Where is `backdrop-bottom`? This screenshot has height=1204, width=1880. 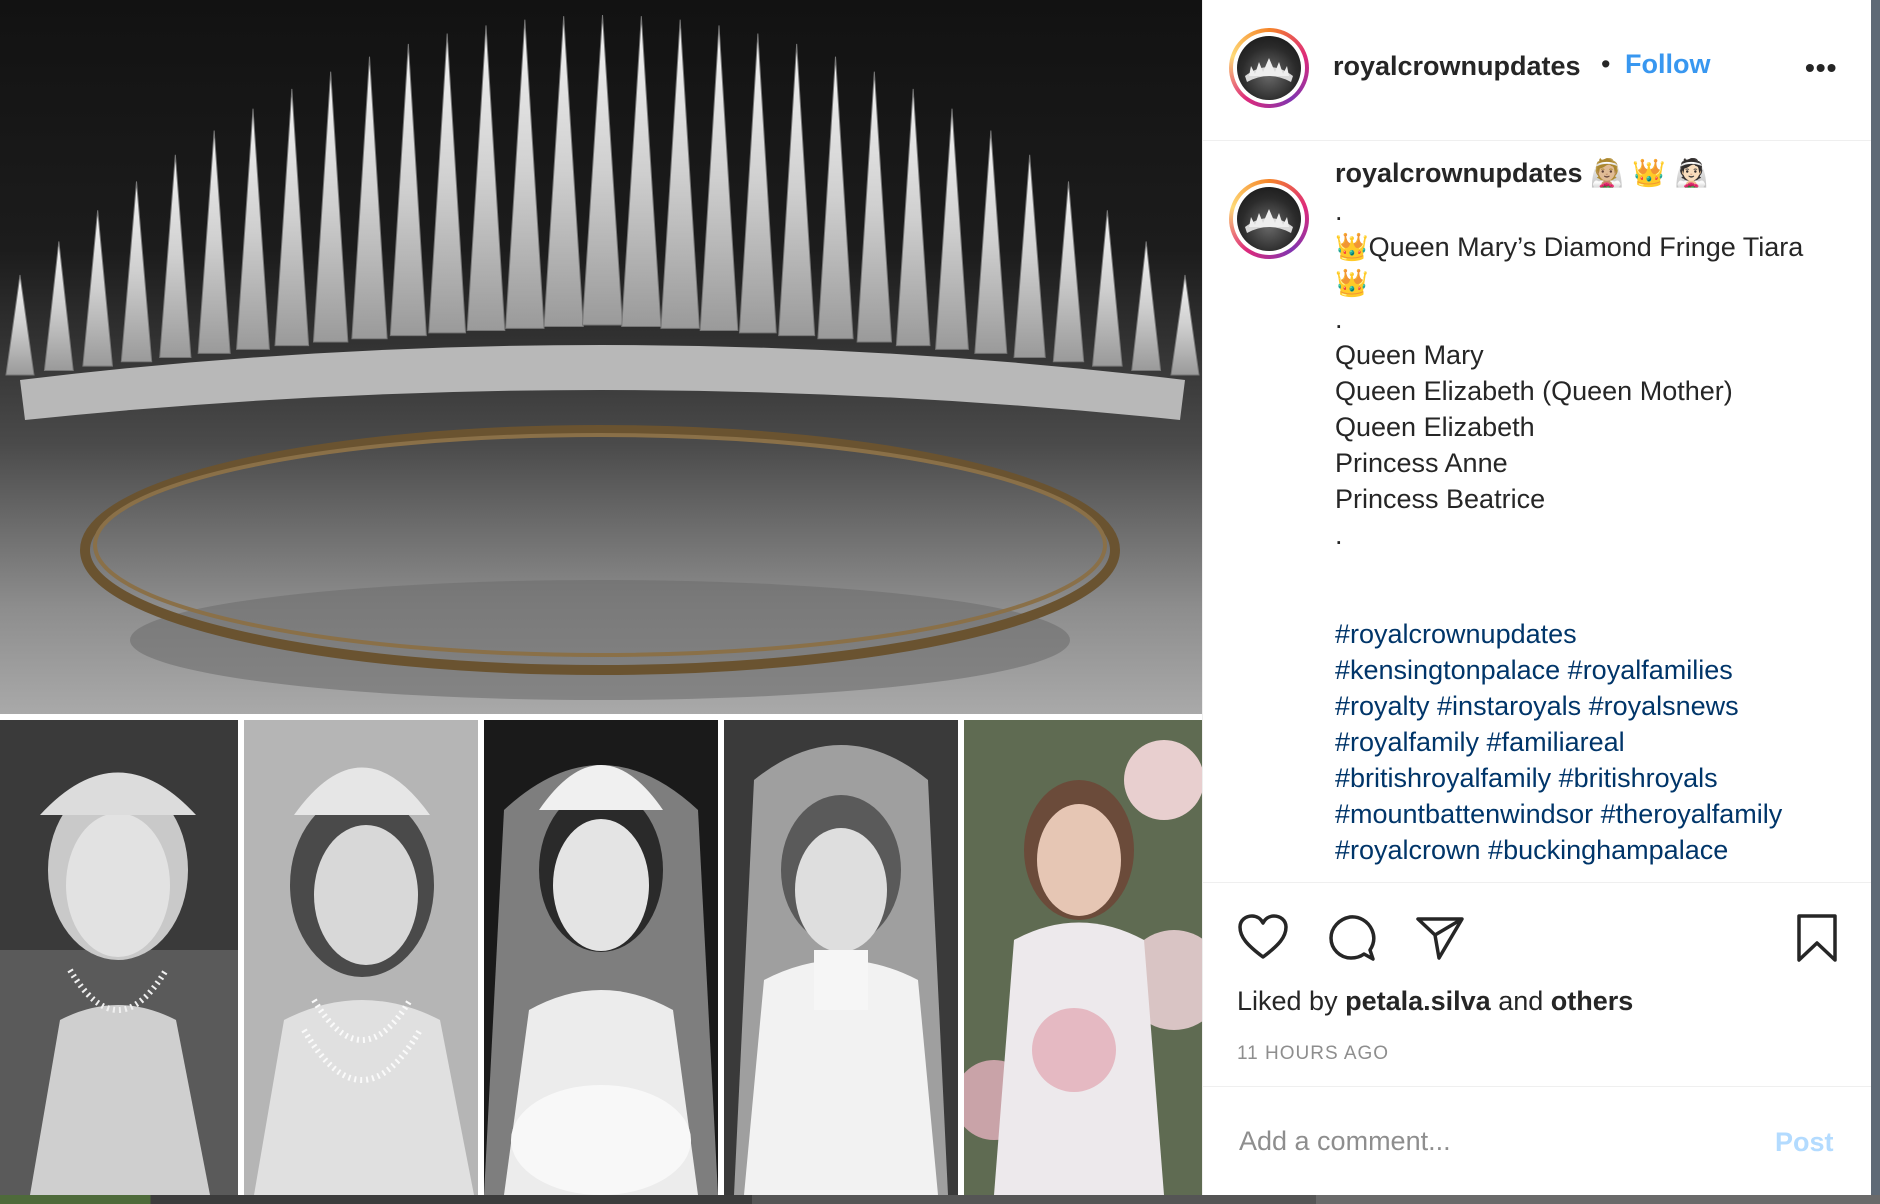
backdrop-bottom is located at coordinates (940, 1199).